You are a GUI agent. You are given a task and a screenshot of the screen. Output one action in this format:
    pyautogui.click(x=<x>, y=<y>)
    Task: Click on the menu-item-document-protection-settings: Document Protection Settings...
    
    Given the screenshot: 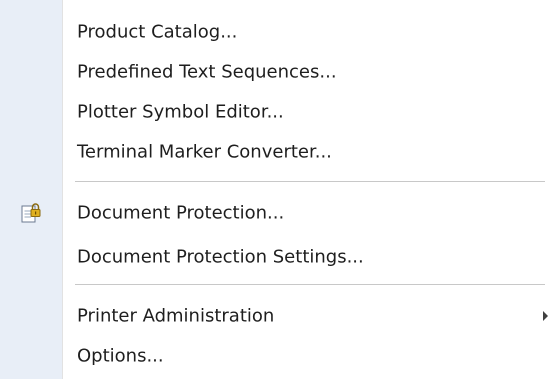 What is the action you would take?
    pyautogui.click(x=305, y=257)
    